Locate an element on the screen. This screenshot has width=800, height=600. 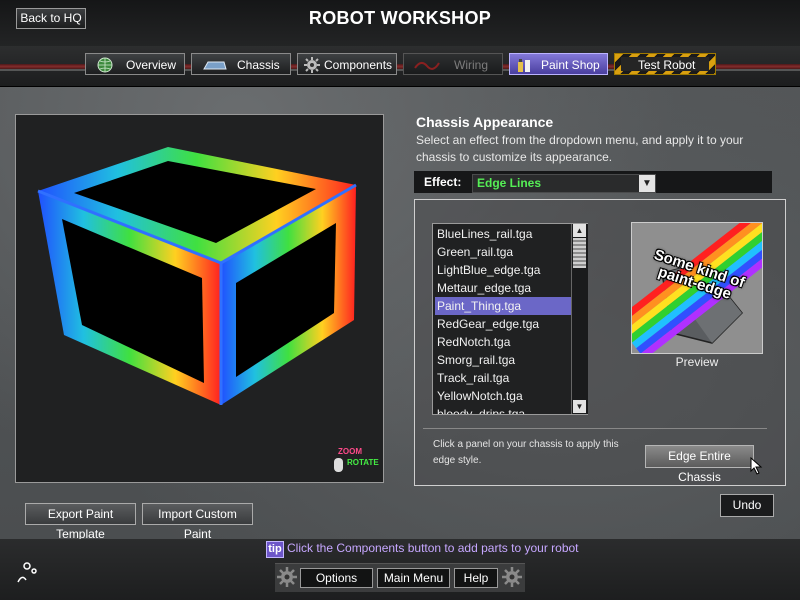
tab-components: Components is located at coordinates (347, 64).